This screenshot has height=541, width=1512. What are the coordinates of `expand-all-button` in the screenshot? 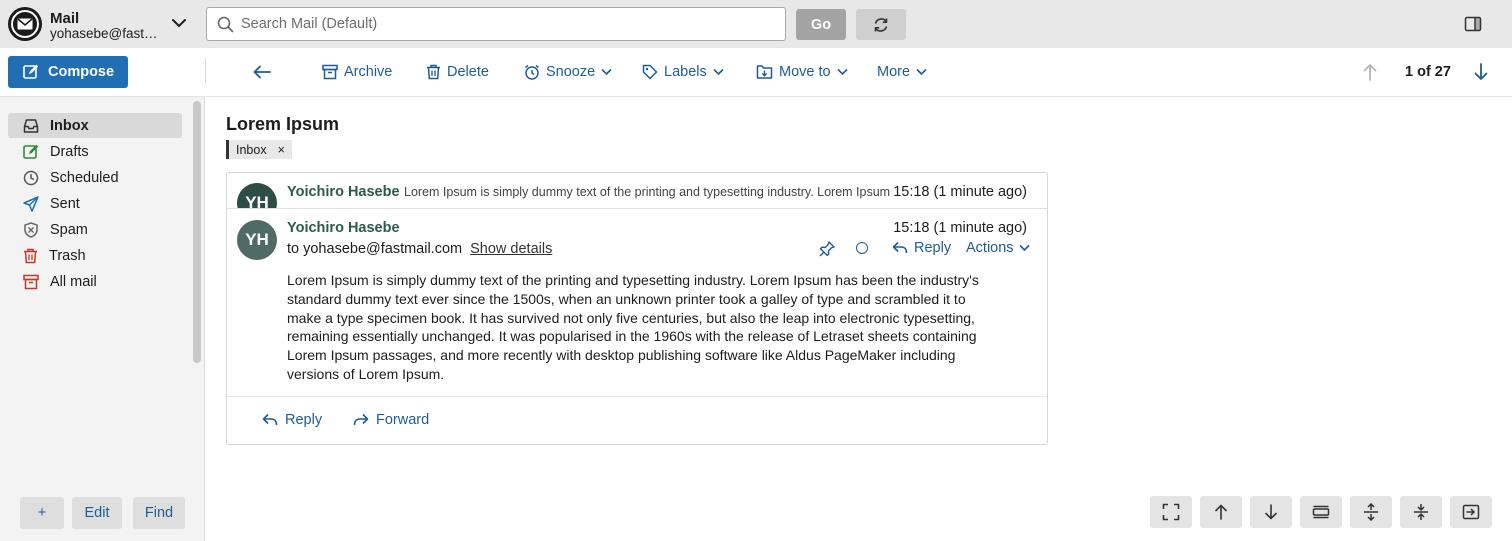 It's located at (1371, 512).